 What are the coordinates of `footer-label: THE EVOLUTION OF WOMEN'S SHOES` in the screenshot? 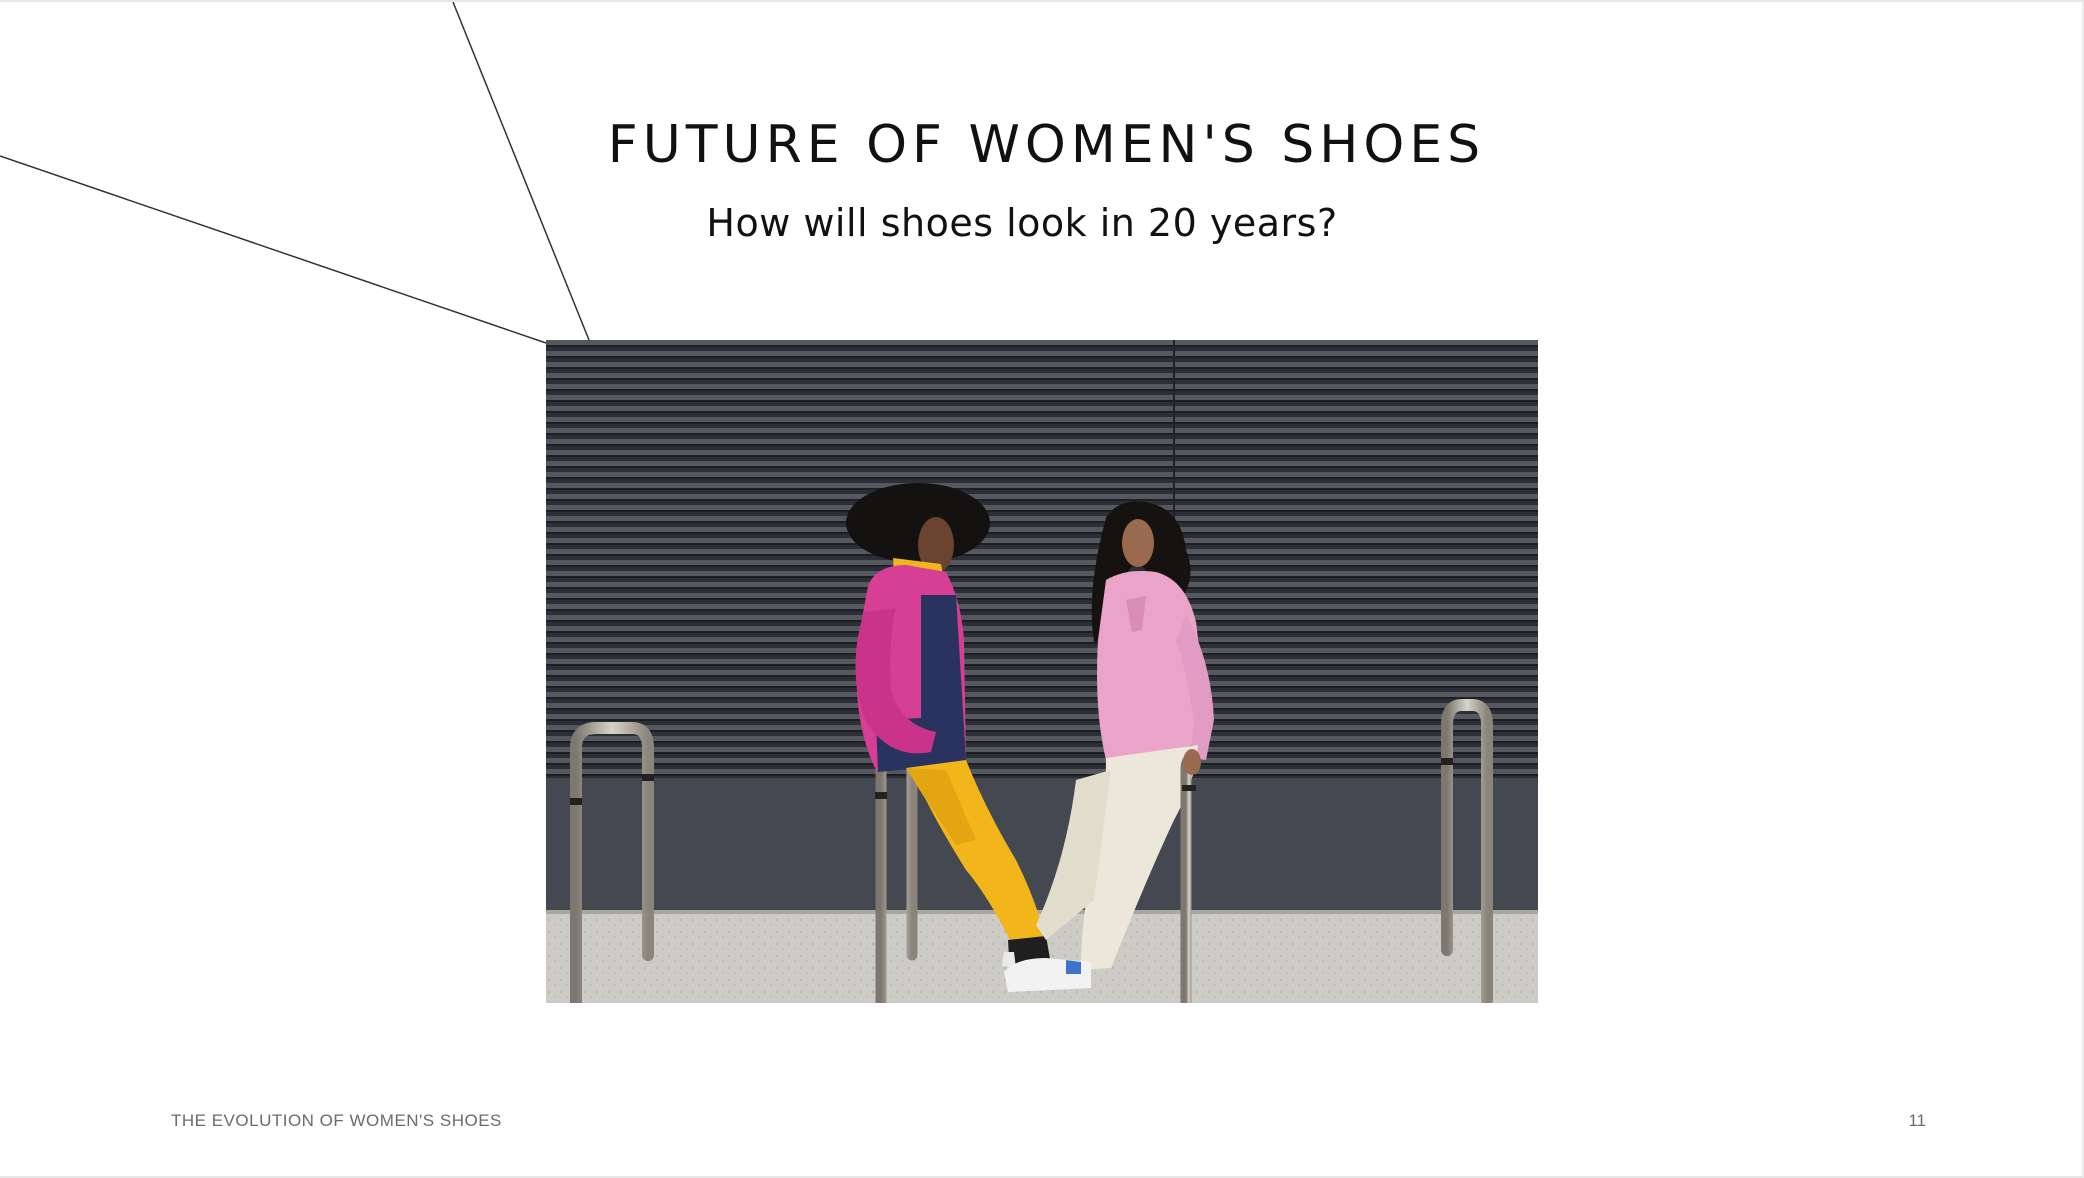 It's located at (336, 1120).